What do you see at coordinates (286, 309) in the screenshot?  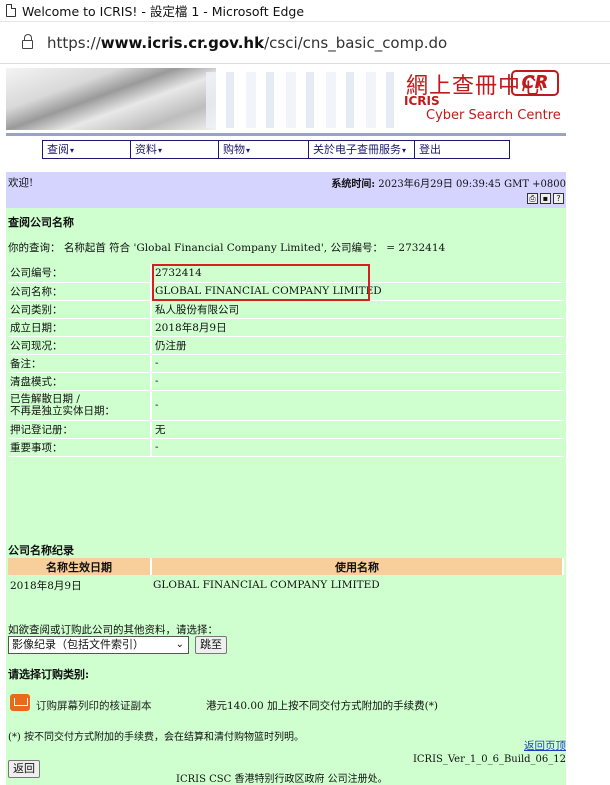 I see `table-row: 公司类别： 私人股份有限公司` at bounding box center [286, 309].